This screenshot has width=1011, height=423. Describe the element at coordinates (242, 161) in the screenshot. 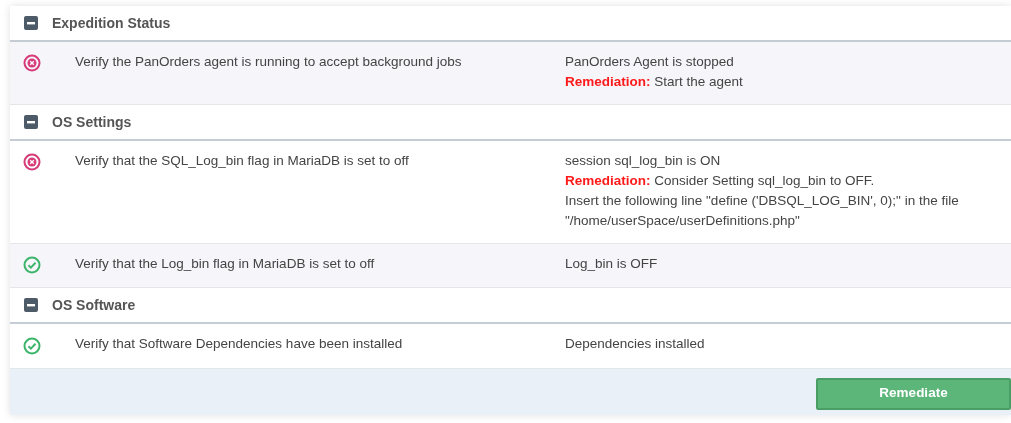

I see `check-description: Verify that the SQL_Log_bin flag in MariaDB is set to off` at that location.